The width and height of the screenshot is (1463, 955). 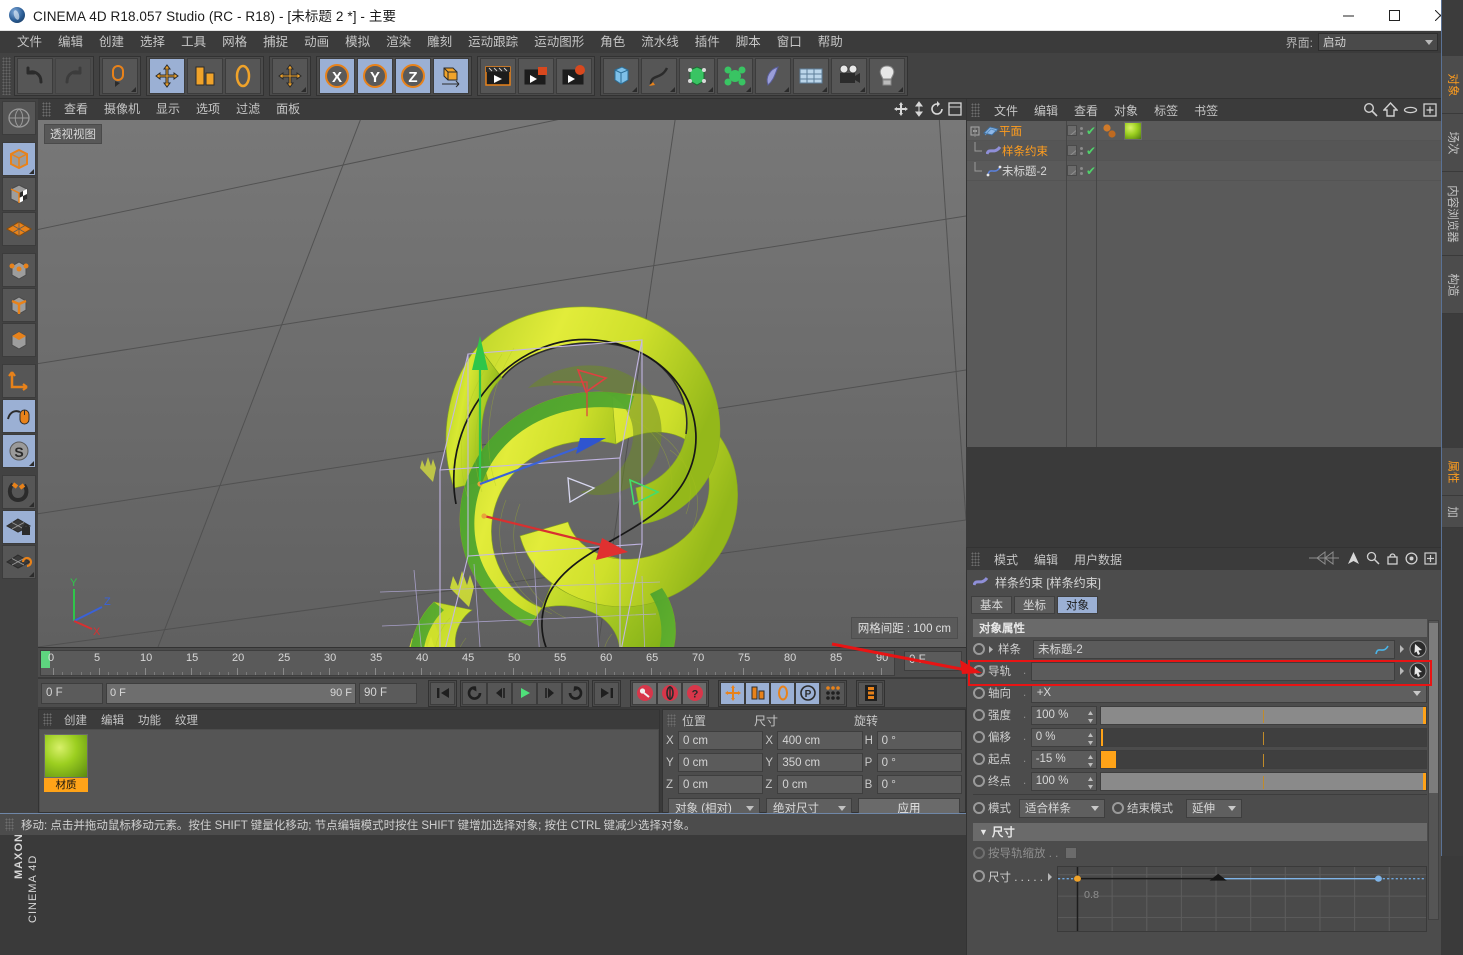 What do you see at coordinates (75, 720) in the screenshot?
I see `material-menu-create: 创建` at bounding box center [75, 720].